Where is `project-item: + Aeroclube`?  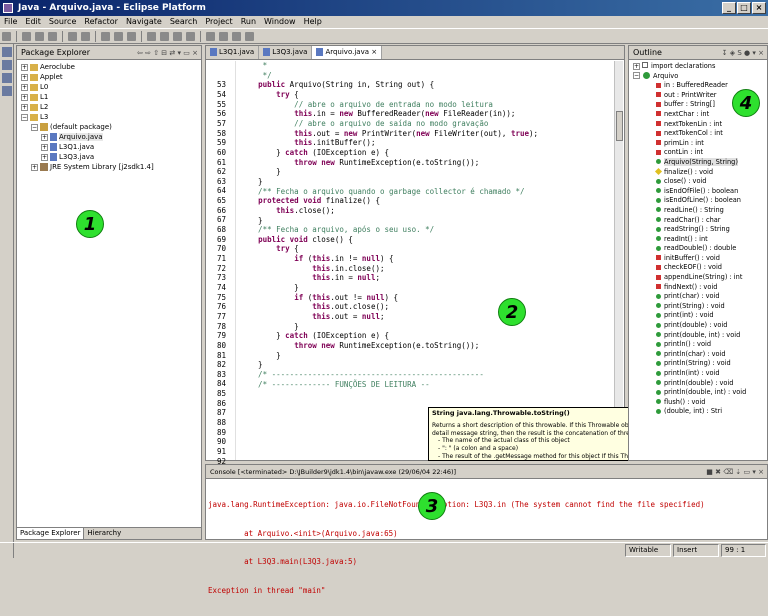
project-item: + Aeroclube is located at coordinates (111, 67).